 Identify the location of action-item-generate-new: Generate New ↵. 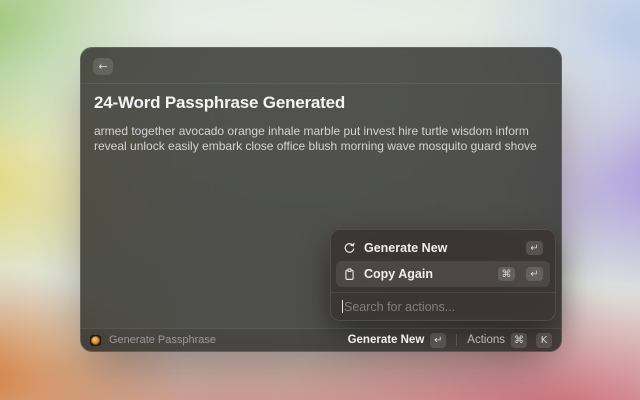
(443, 248).